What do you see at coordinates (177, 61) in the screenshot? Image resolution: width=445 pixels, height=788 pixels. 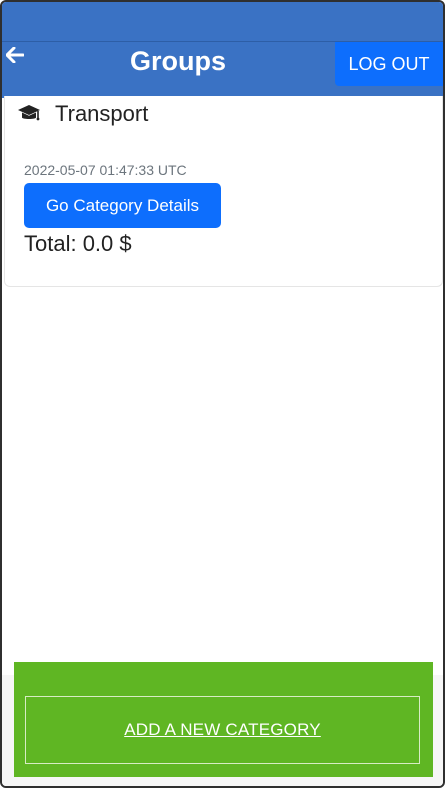 I see `page-title: Groups` at bounding box center [177, 61].